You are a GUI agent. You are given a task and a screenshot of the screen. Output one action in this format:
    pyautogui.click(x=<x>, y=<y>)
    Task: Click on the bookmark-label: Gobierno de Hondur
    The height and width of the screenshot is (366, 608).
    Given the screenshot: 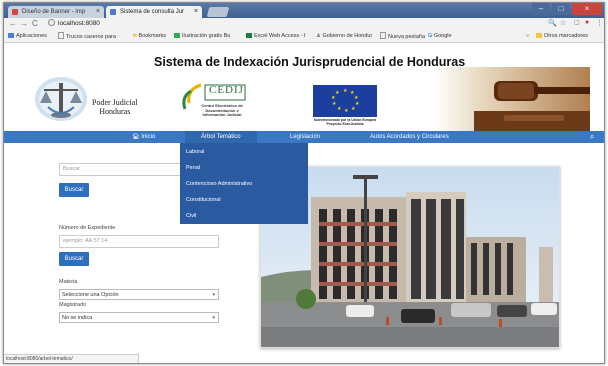 What is the action you would take?
    pyautogui.click(x=347, y=36)
    